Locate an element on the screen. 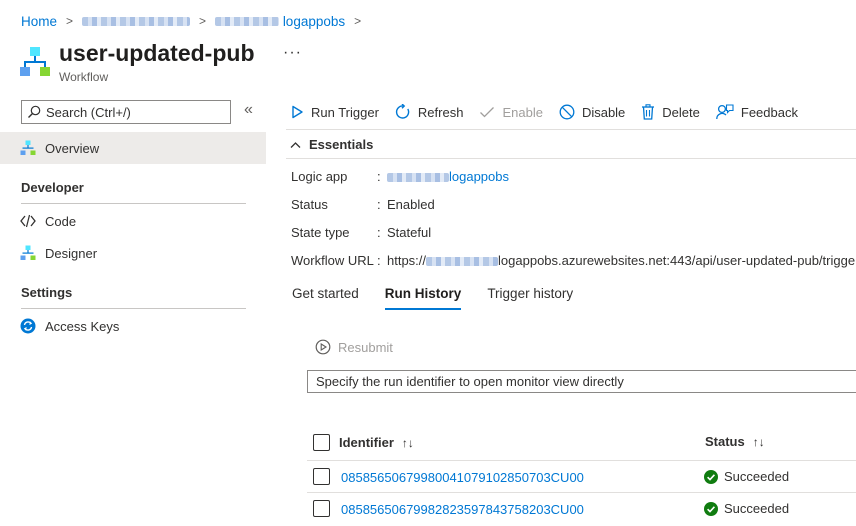 Image resolution: width=856 pixels, height=526 pixels. enable-button: Enable is located at coordinates (511, 112).